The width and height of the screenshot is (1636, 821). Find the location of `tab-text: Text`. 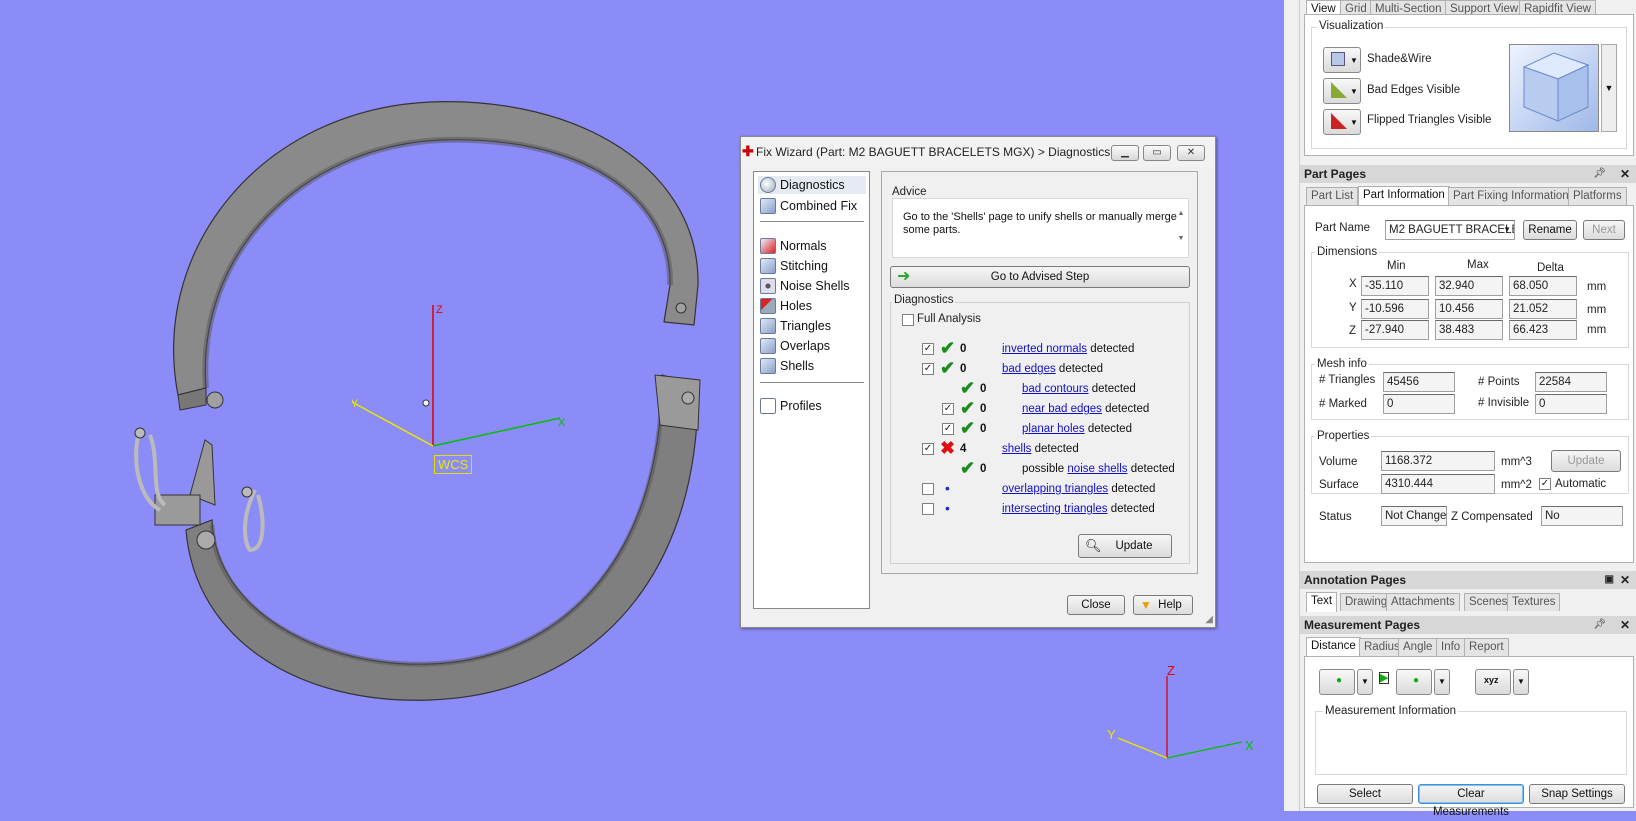

tab-text: Text is located at coordinates (1322, 602).